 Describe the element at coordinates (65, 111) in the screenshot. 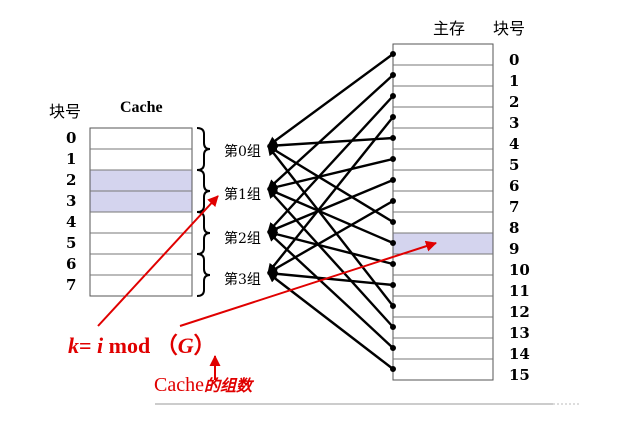

I see `cache-block-number-header: 块号` at that location.